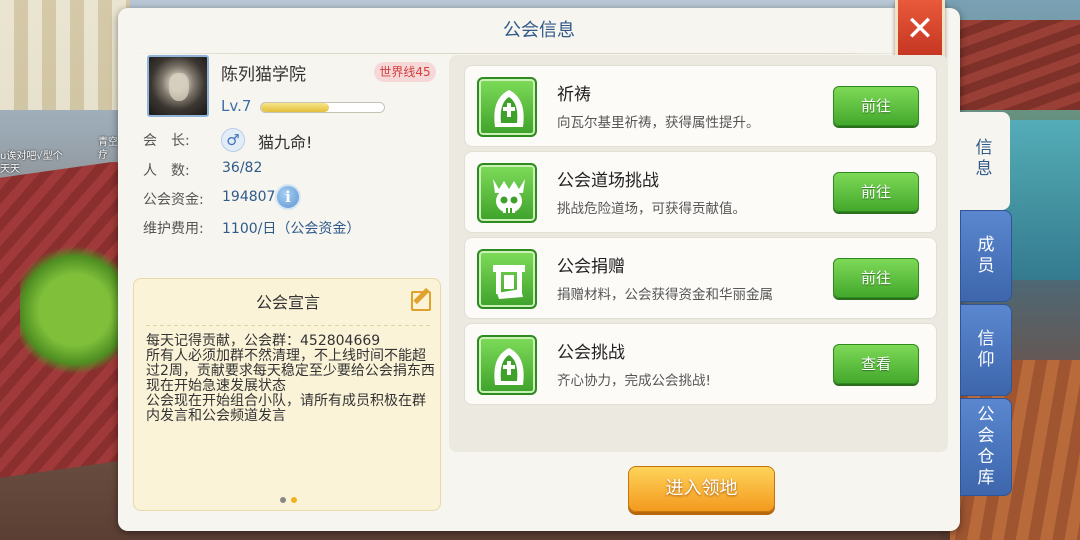 Image resolution: width=1080 pixels, height=540 pixels. What do you see at coordinates (701, 489) in the screenshot?
I see `enter-territory-button: 进入领地` at bounding box center [701, 489].